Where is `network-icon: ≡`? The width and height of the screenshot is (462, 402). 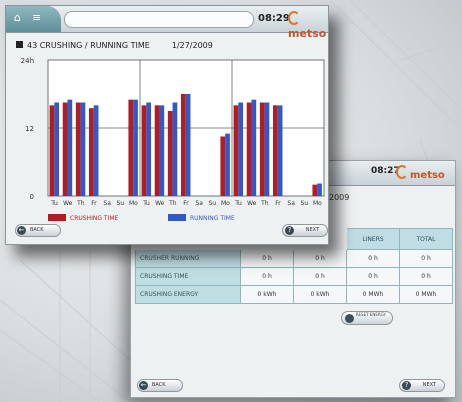
network-icon: ≡ is located at coordinates (36, 18).